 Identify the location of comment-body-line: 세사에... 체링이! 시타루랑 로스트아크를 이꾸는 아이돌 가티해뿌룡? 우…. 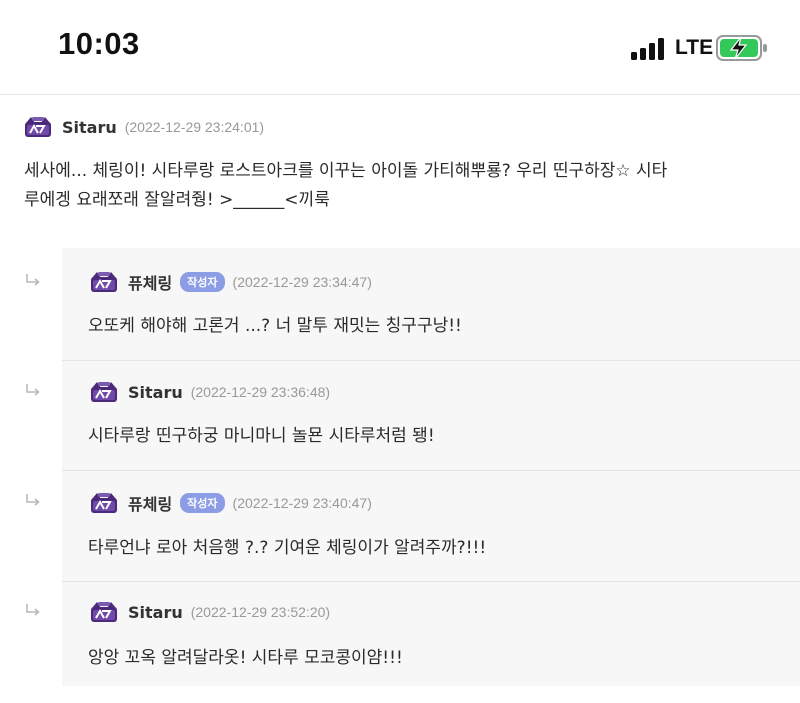
(346, 171).